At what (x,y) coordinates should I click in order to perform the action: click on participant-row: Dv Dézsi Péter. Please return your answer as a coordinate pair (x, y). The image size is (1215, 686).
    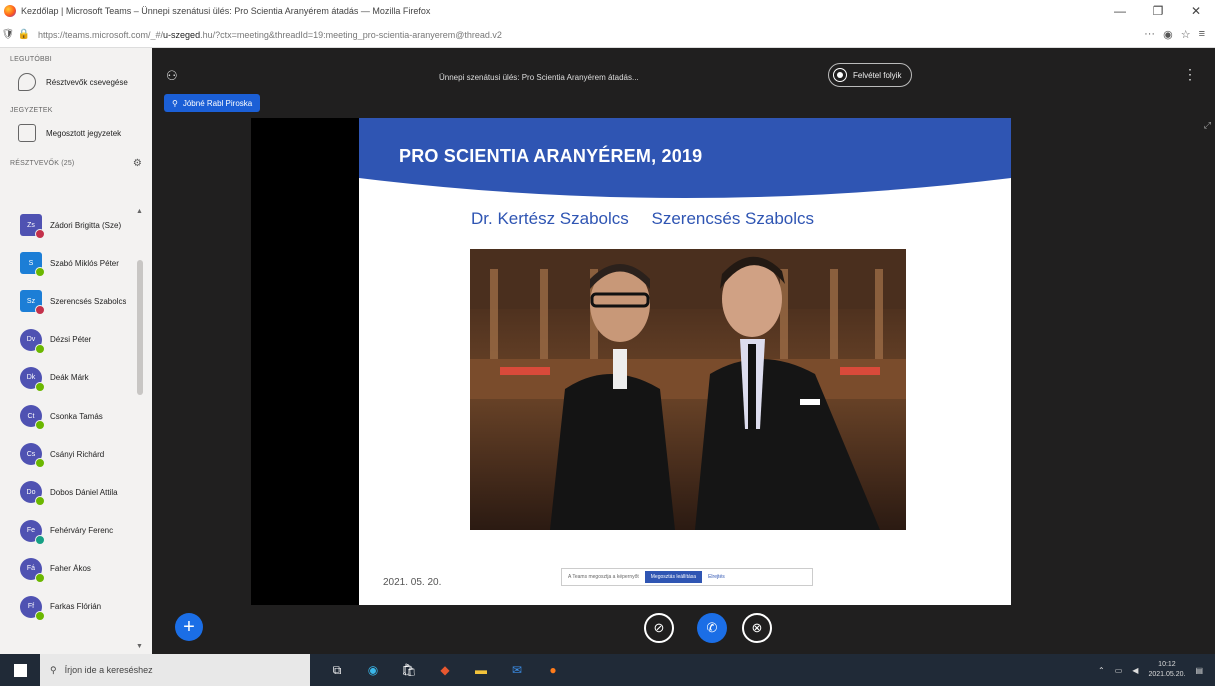
    Looking at the image, I should click on (76, 340).